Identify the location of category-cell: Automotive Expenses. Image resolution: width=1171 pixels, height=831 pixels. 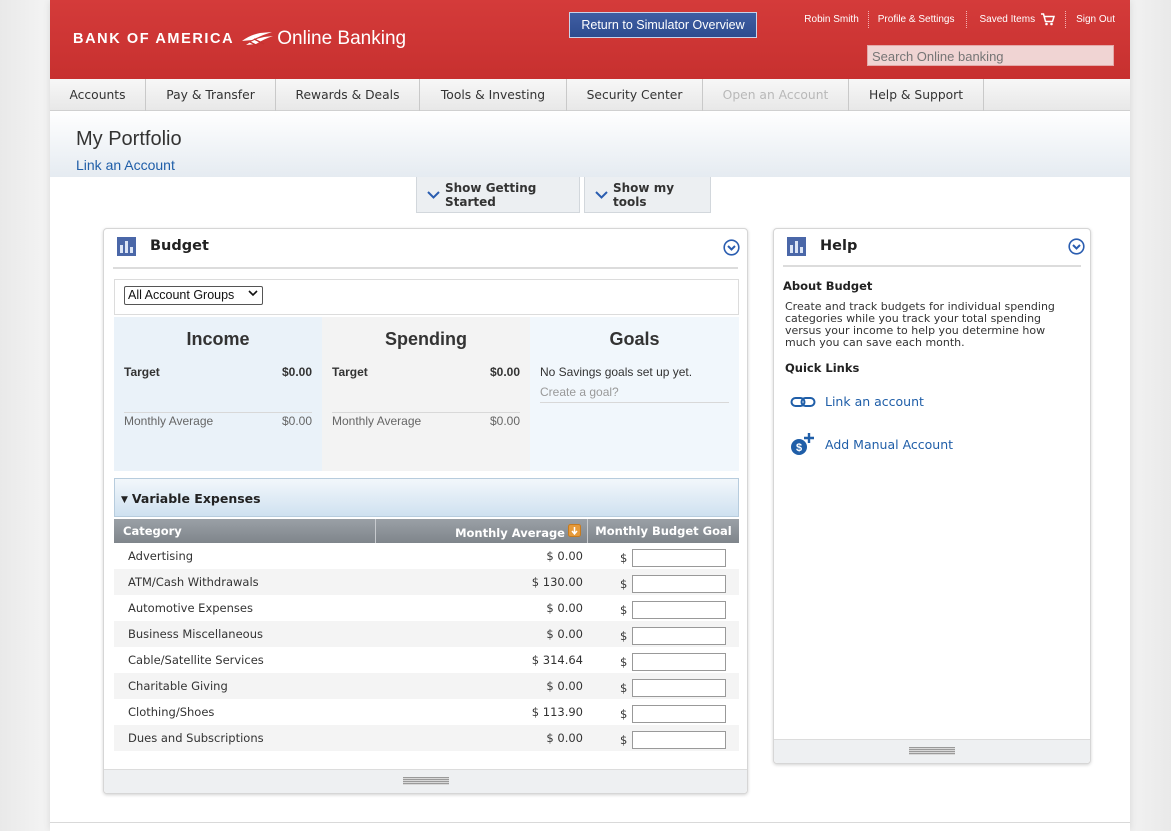
(190, 608).